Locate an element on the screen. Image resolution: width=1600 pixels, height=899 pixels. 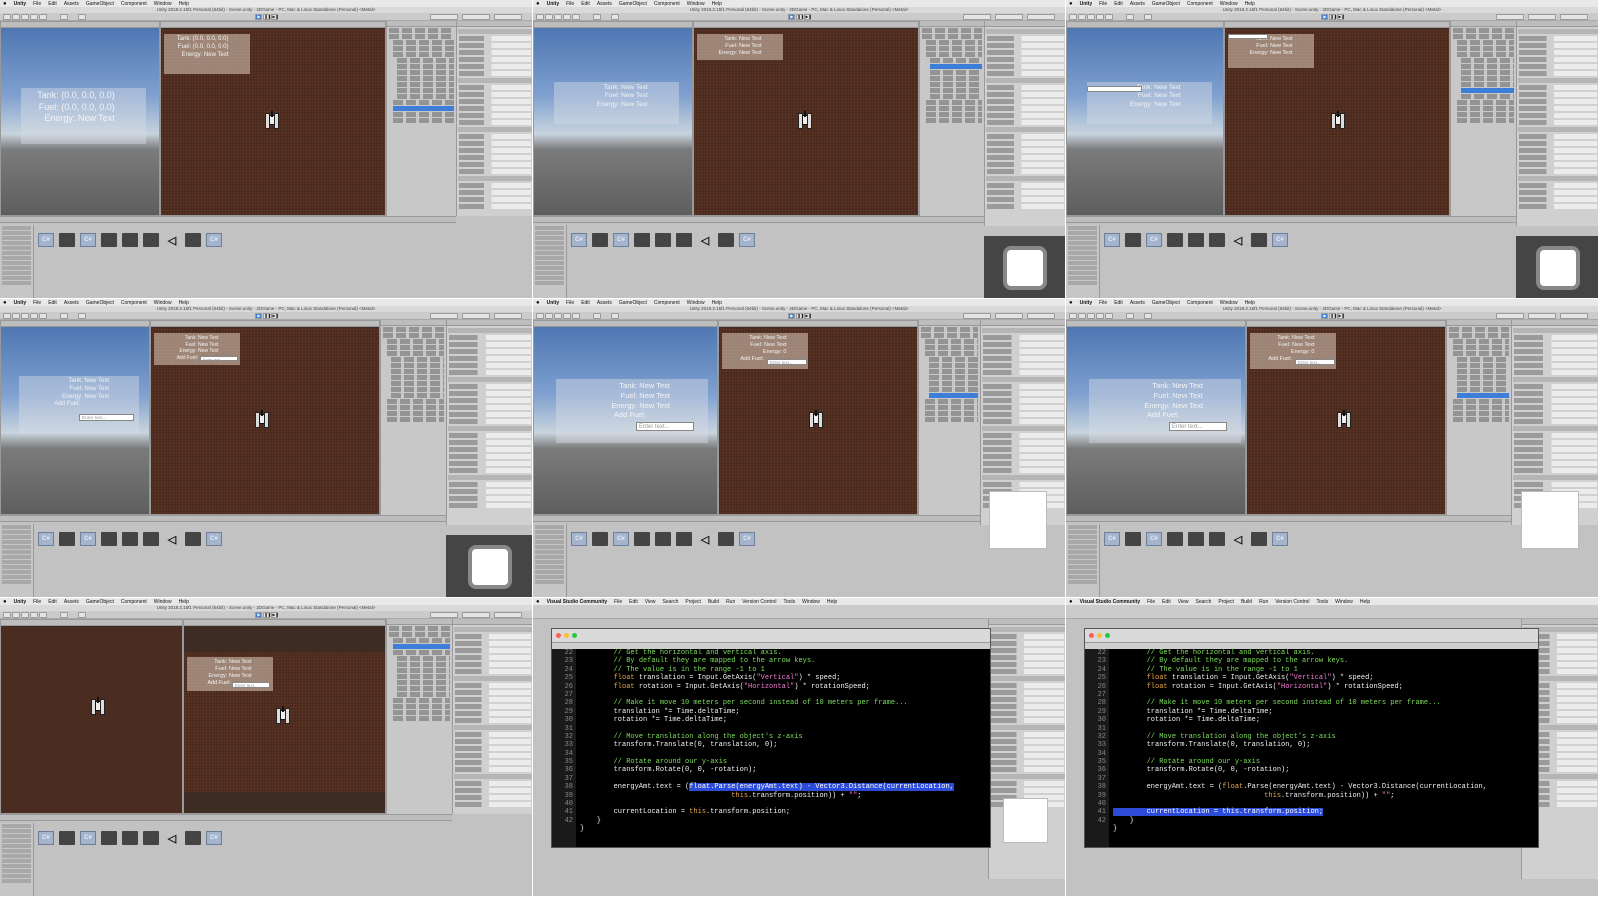
play-icon: ▶ is located at coordinates (259, 17).